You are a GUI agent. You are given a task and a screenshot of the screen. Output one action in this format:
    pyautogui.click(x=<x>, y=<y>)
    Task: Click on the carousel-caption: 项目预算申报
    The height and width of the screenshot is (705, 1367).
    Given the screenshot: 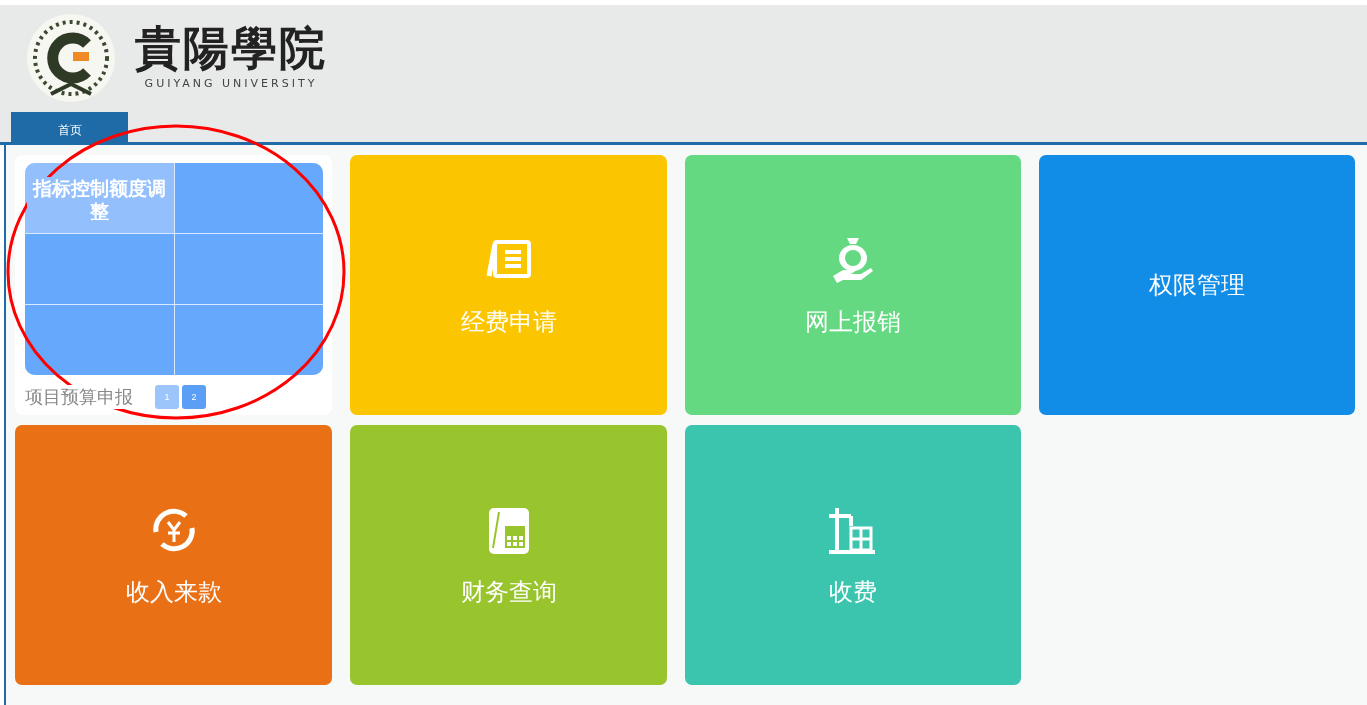 What is the action you would take?
    pyautogui.click(x=79, y=397)
    